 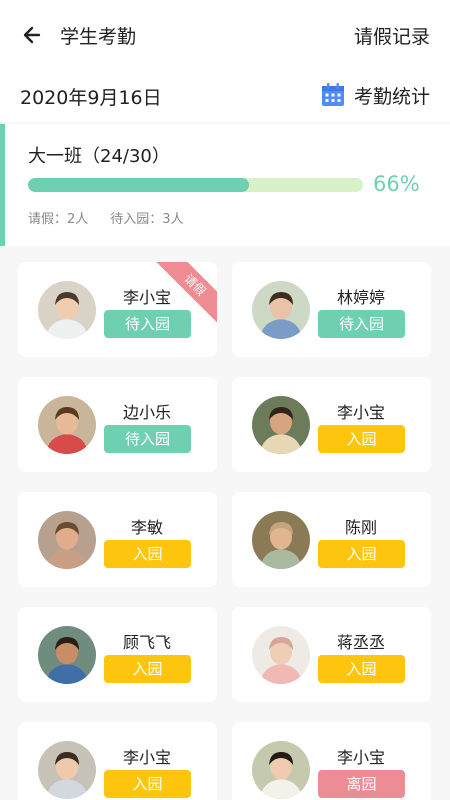 I want to click on student-card: 林婷婷 待入园, so click(x=331, y=309).